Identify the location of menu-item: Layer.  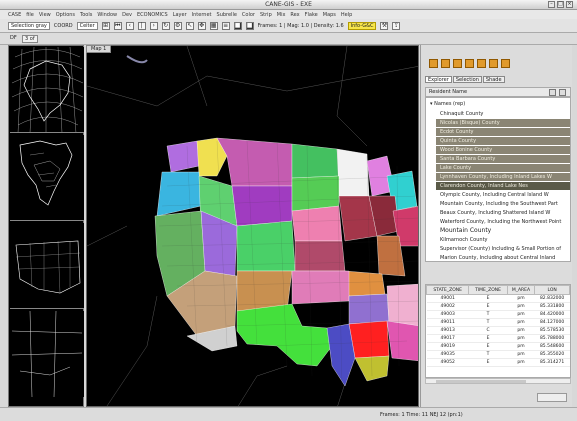
(180, 15).